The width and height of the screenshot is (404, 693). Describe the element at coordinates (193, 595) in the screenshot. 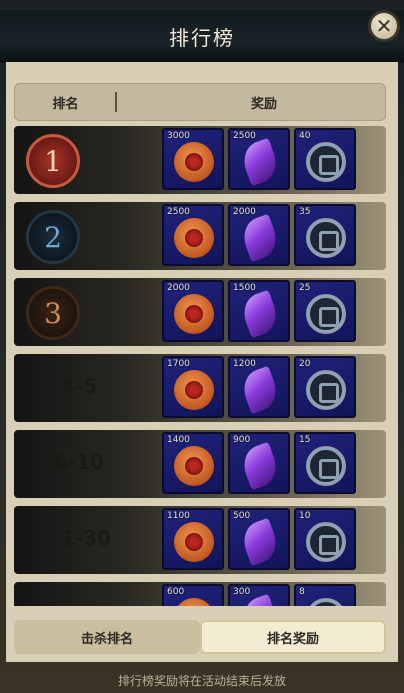

I see `reward-item: 600` at that location.